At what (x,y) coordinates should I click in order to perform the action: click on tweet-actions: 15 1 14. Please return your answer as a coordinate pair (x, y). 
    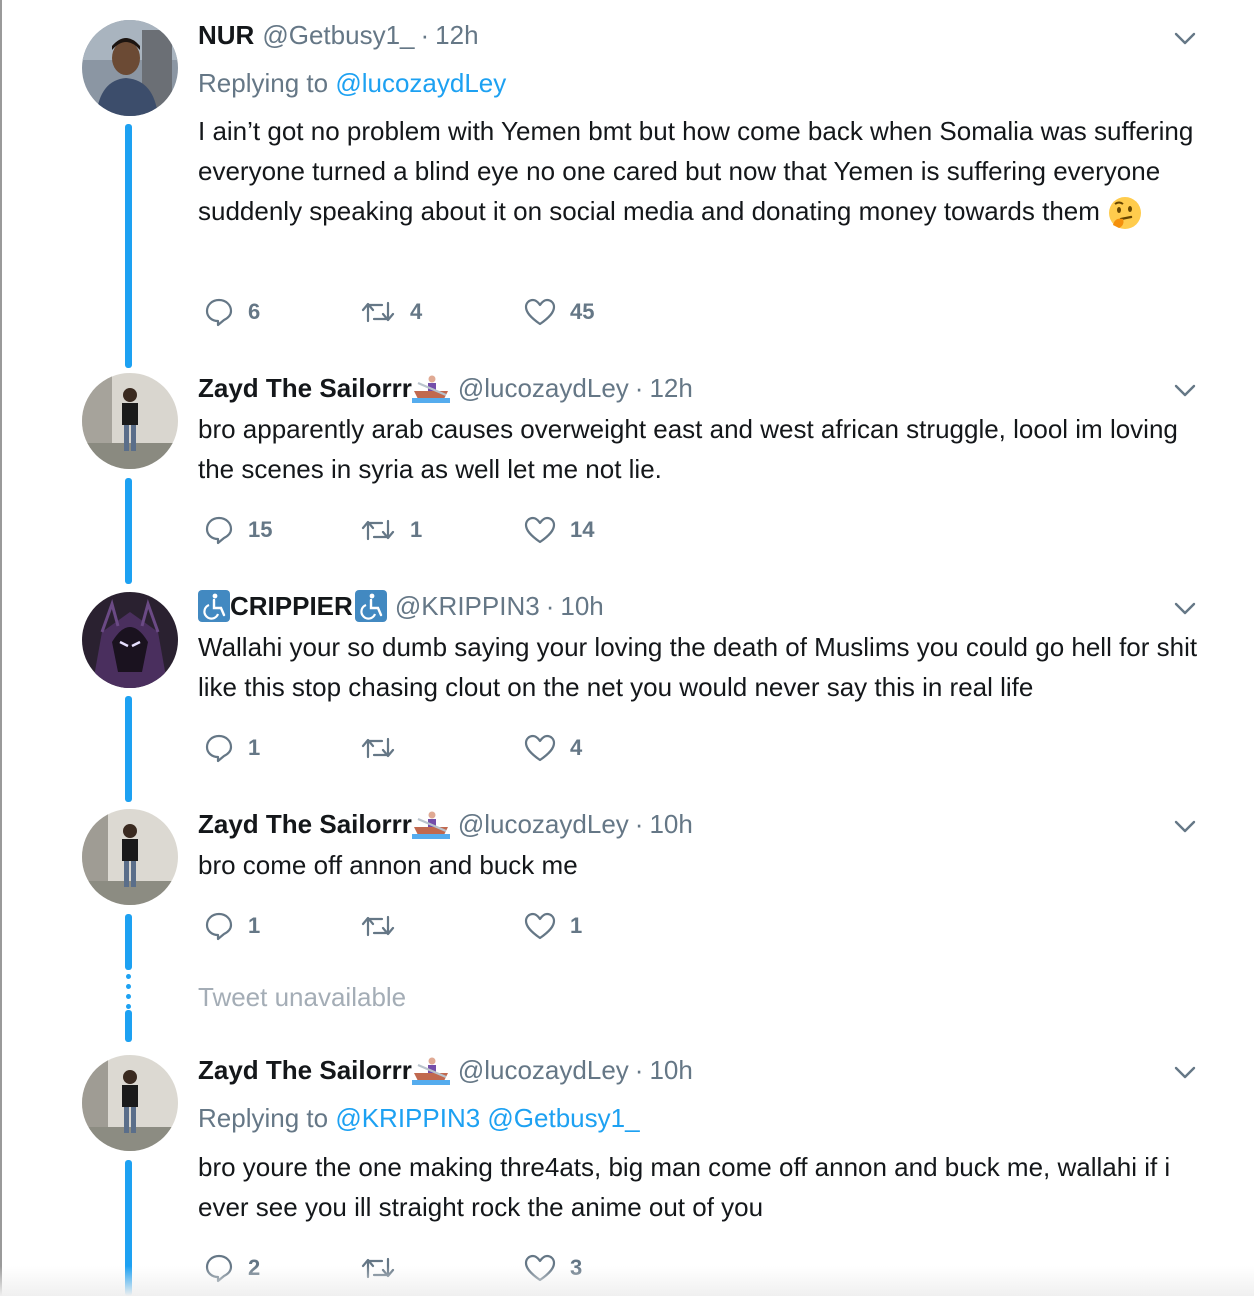
    Looking at the image, I should click on (498, 532).